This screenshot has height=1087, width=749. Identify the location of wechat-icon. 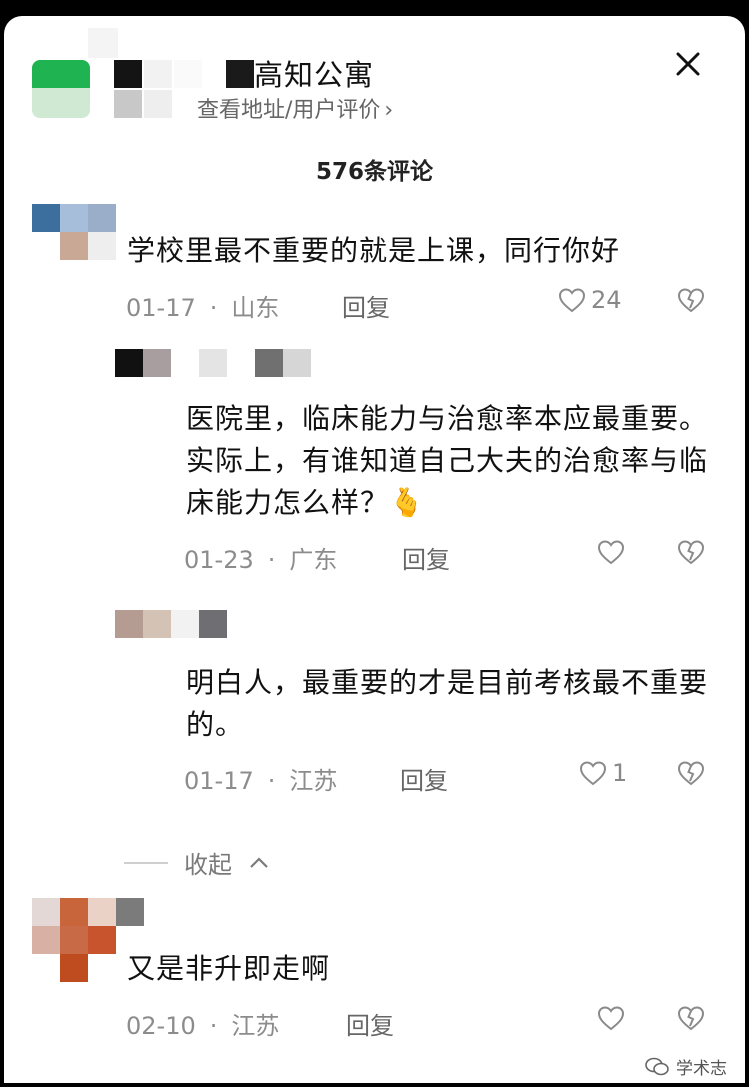
(657, 1066).